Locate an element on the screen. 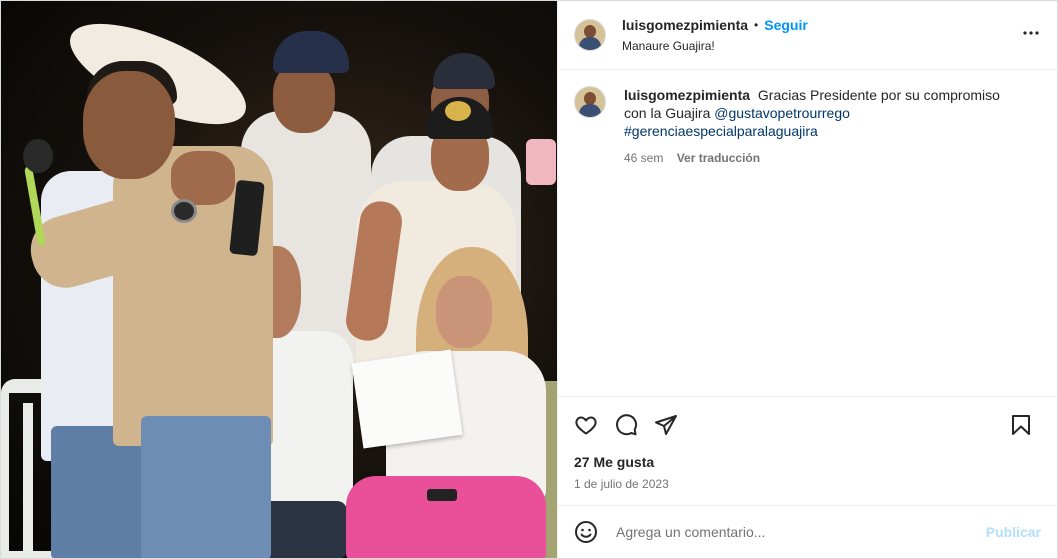 The width and height of the screenshot is (1058, 559). comment-input is located at coordinates (800, 532).